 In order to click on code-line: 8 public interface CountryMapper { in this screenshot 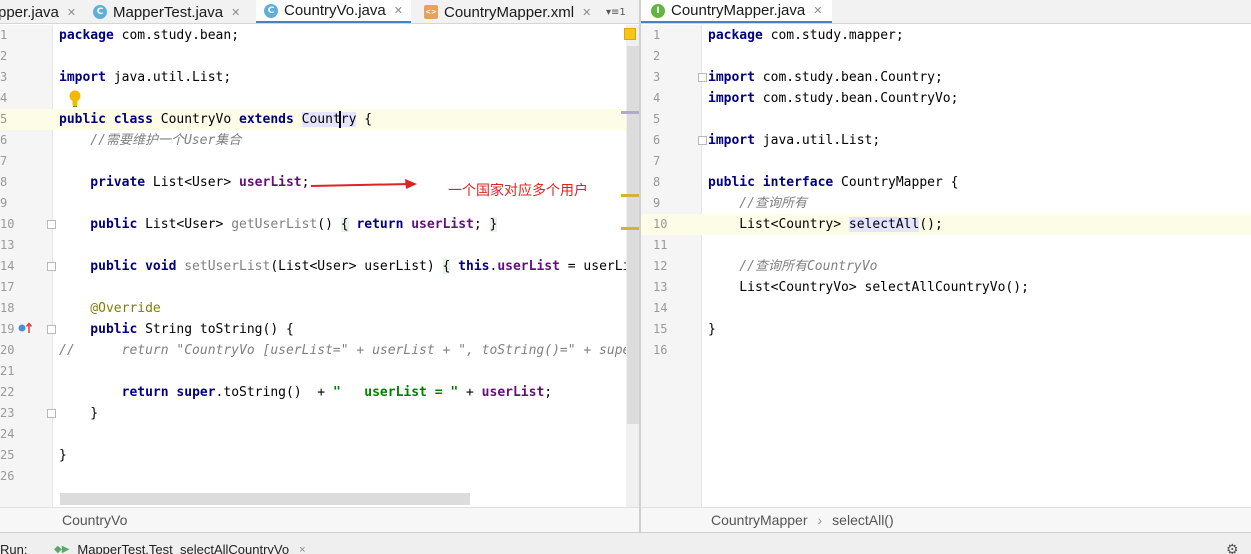, I will do `click(806, 182)`.